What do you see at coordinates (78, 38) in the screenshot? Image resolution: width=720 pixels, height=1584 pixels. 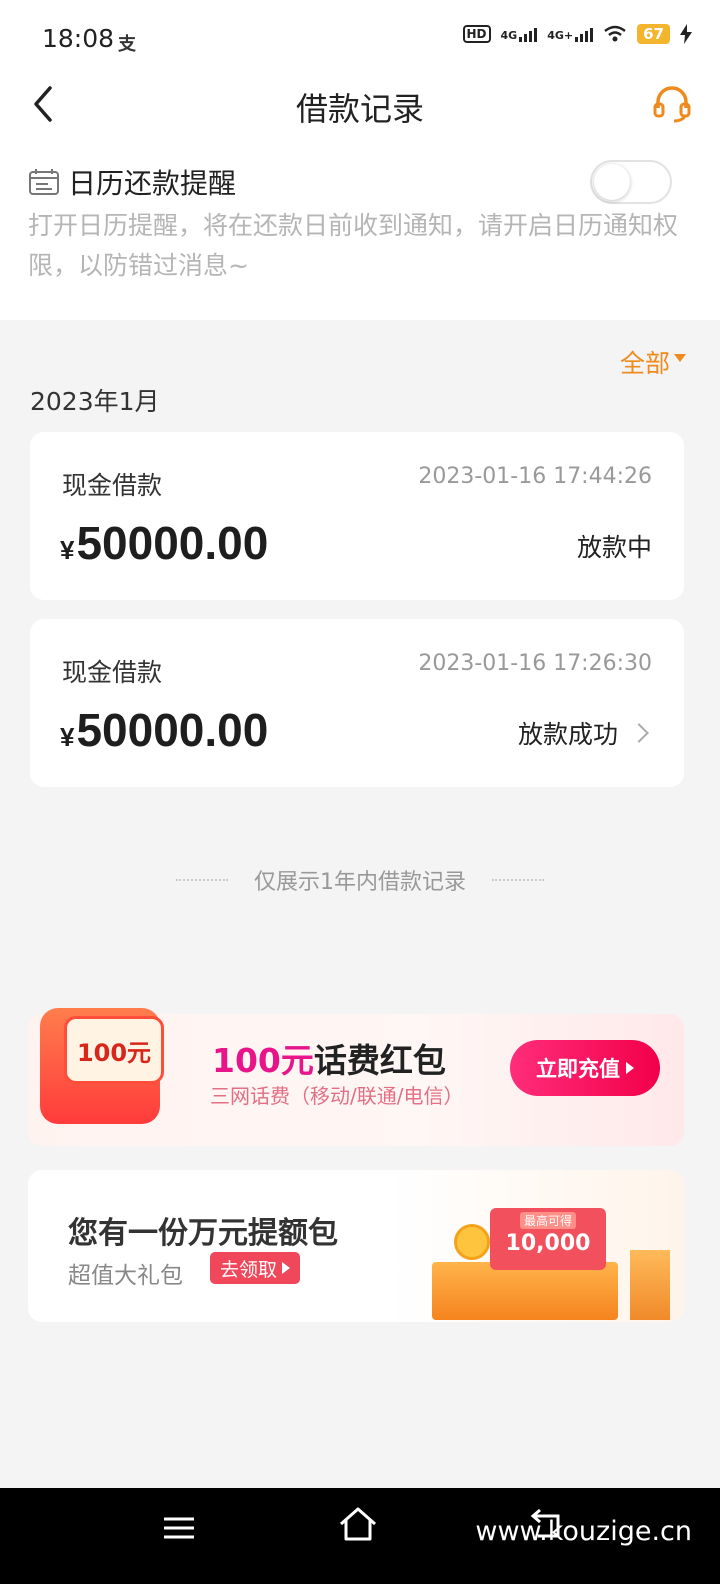 I see `status-time: 18:08` at bounding box center [78, 38].